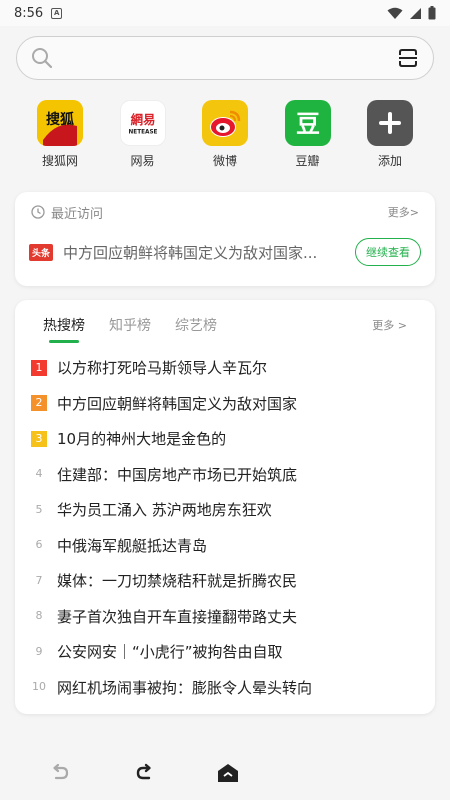  I want to click on list-item-title: 华为员工涌入 苏沪两地房东狂欢, so click(164, 509).